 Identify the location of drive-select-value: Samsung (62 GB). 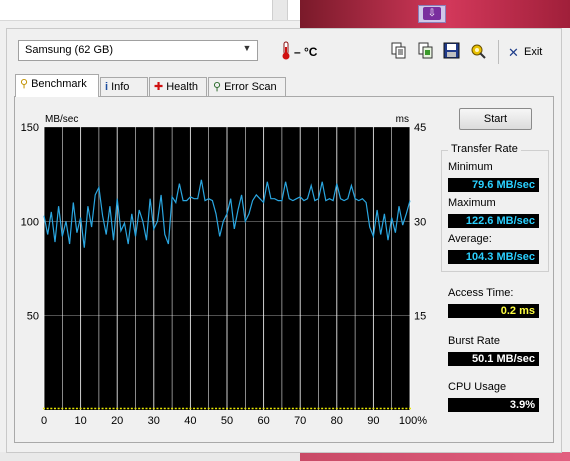
(69, 50).